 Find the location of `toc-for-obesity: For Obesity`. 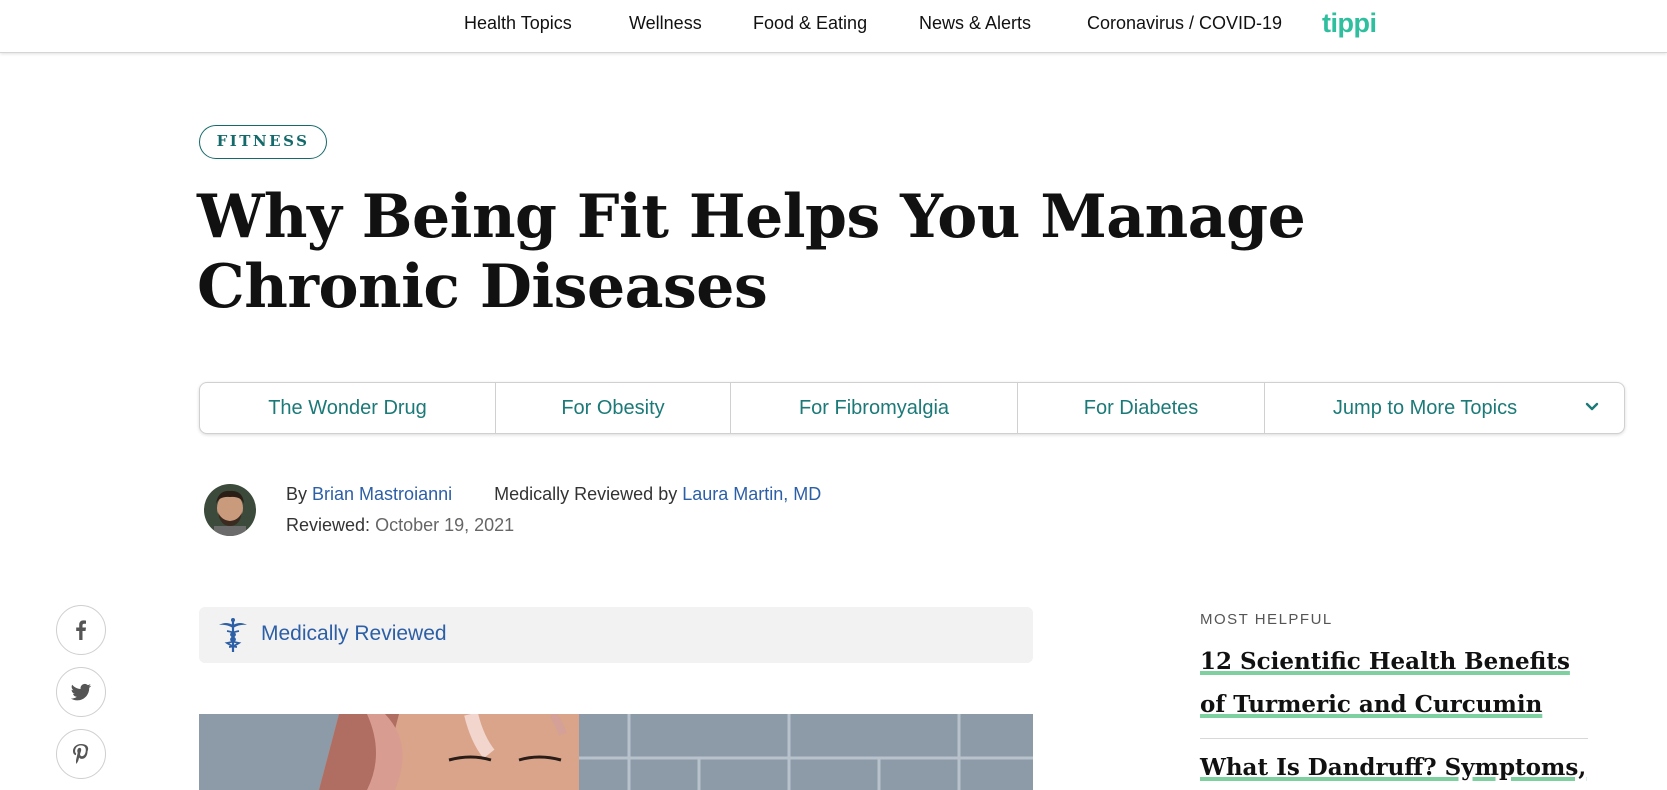

toc-for-obesity: For Obesity is located at coordinates (613, 408).